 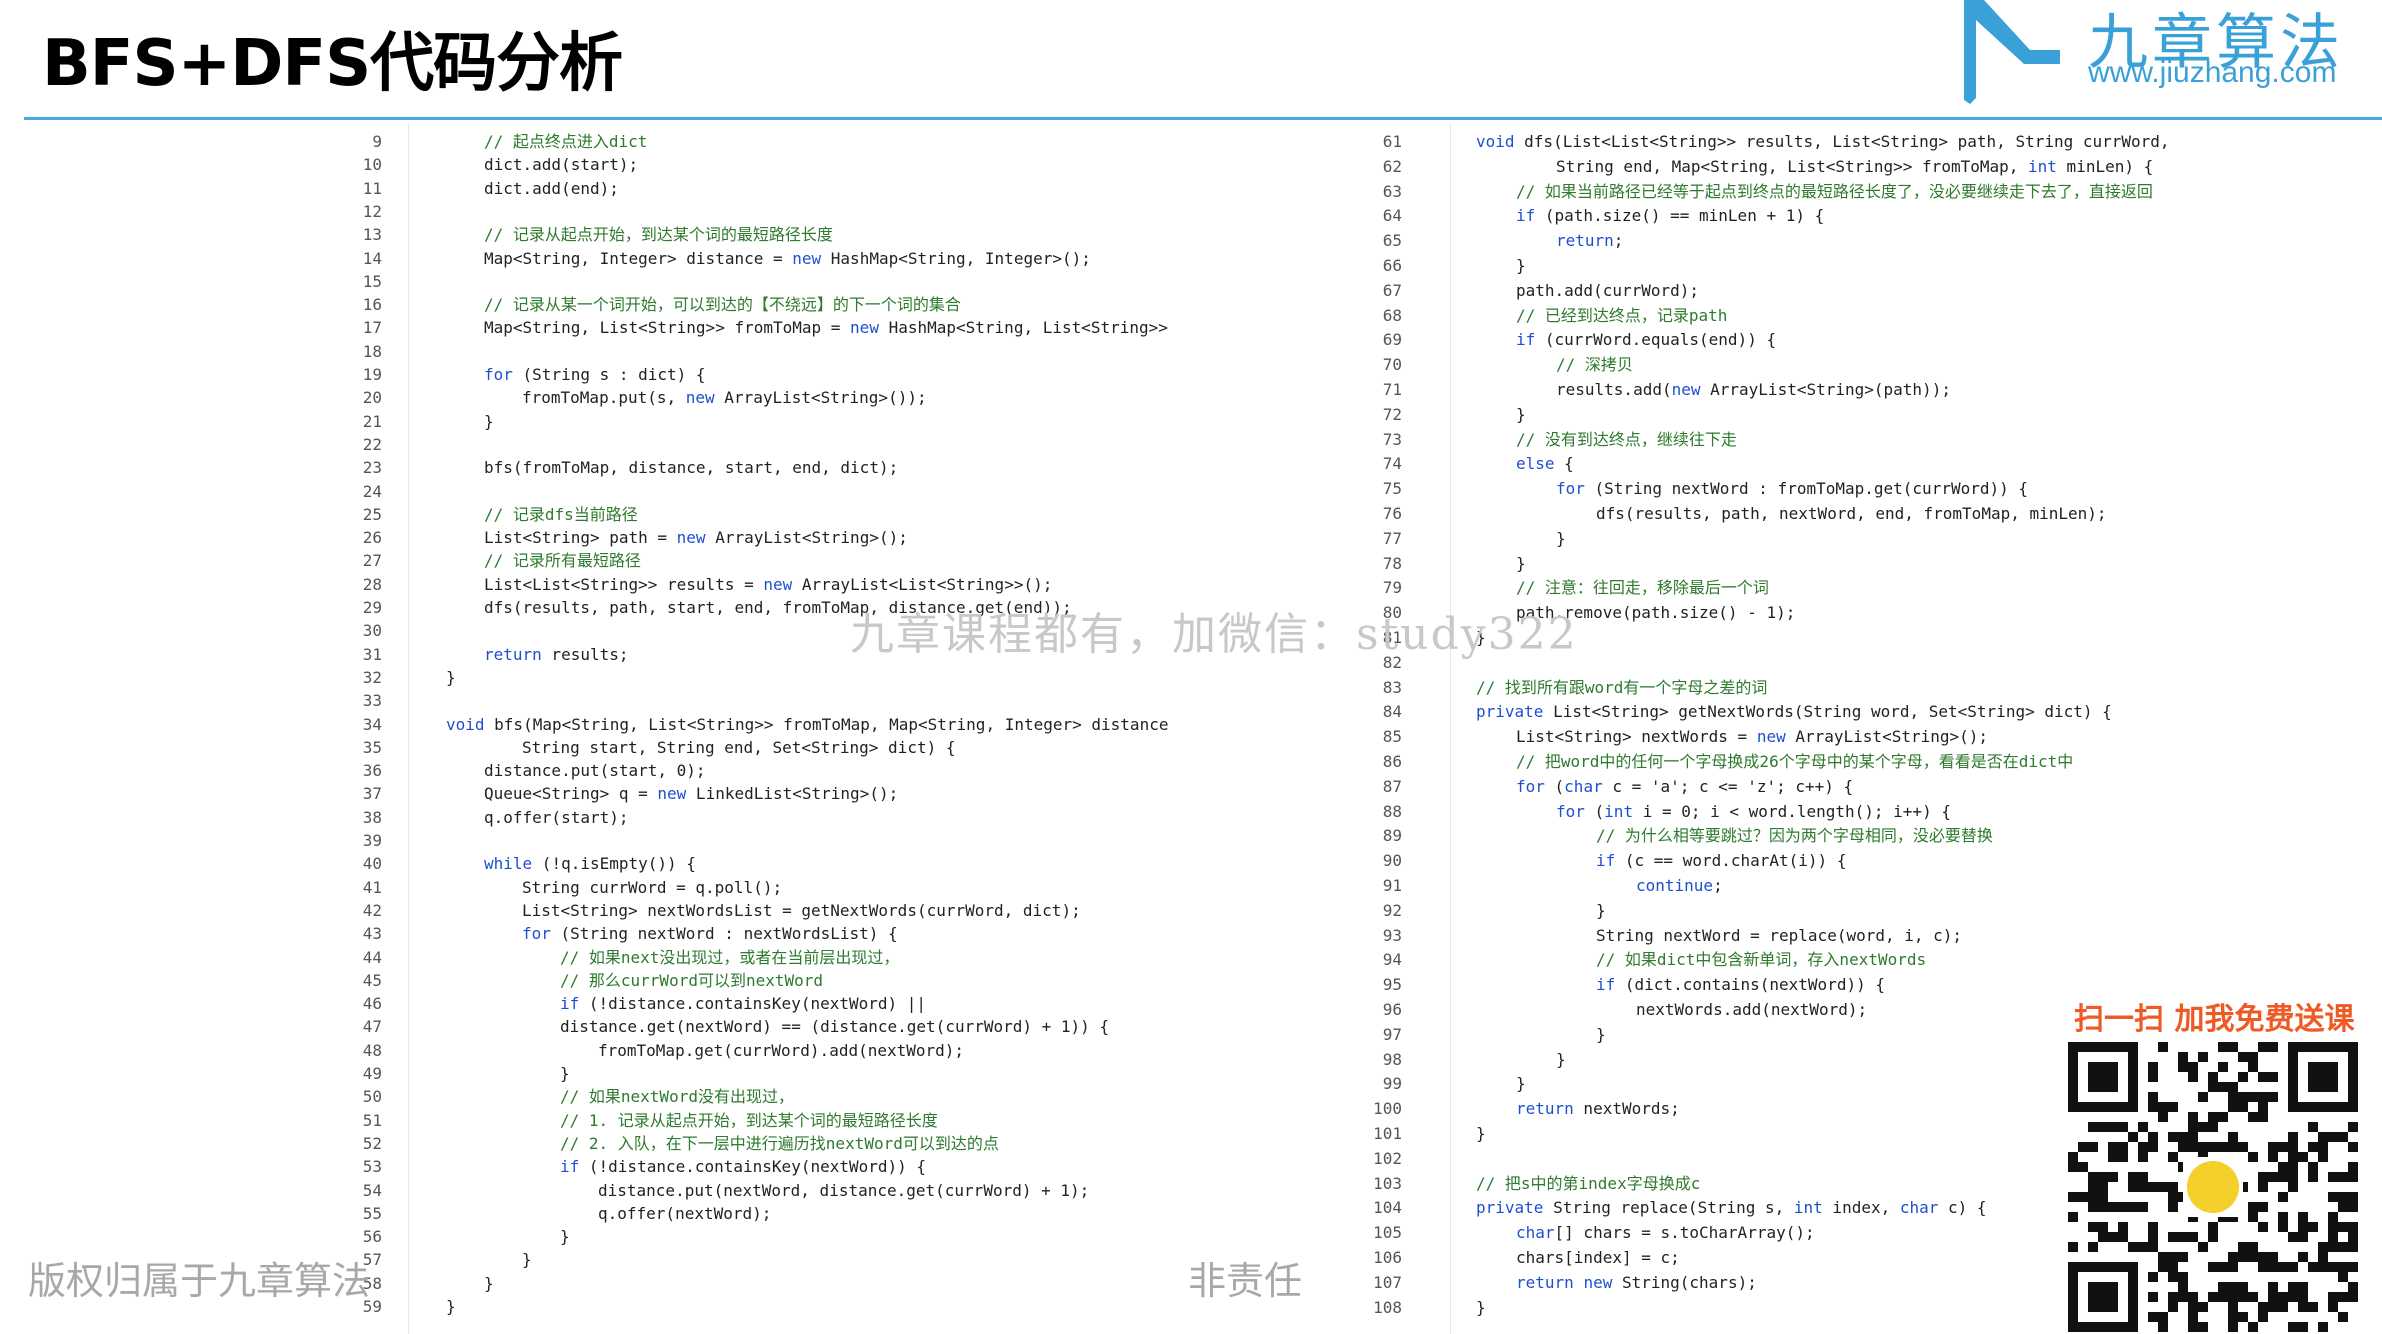 What do you see at coordinates (743, 1167) in the screenshot?
I see `code-statement: if (!distance.containsKey(nextWord)) {` at bounding box center [743, 1167].